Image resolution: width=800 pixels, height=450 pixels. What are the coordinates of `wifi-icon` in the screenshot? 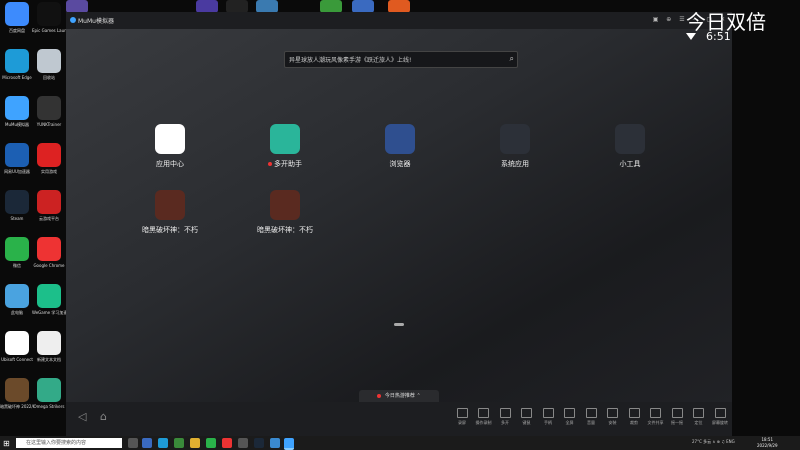 It's located at (691, 36).